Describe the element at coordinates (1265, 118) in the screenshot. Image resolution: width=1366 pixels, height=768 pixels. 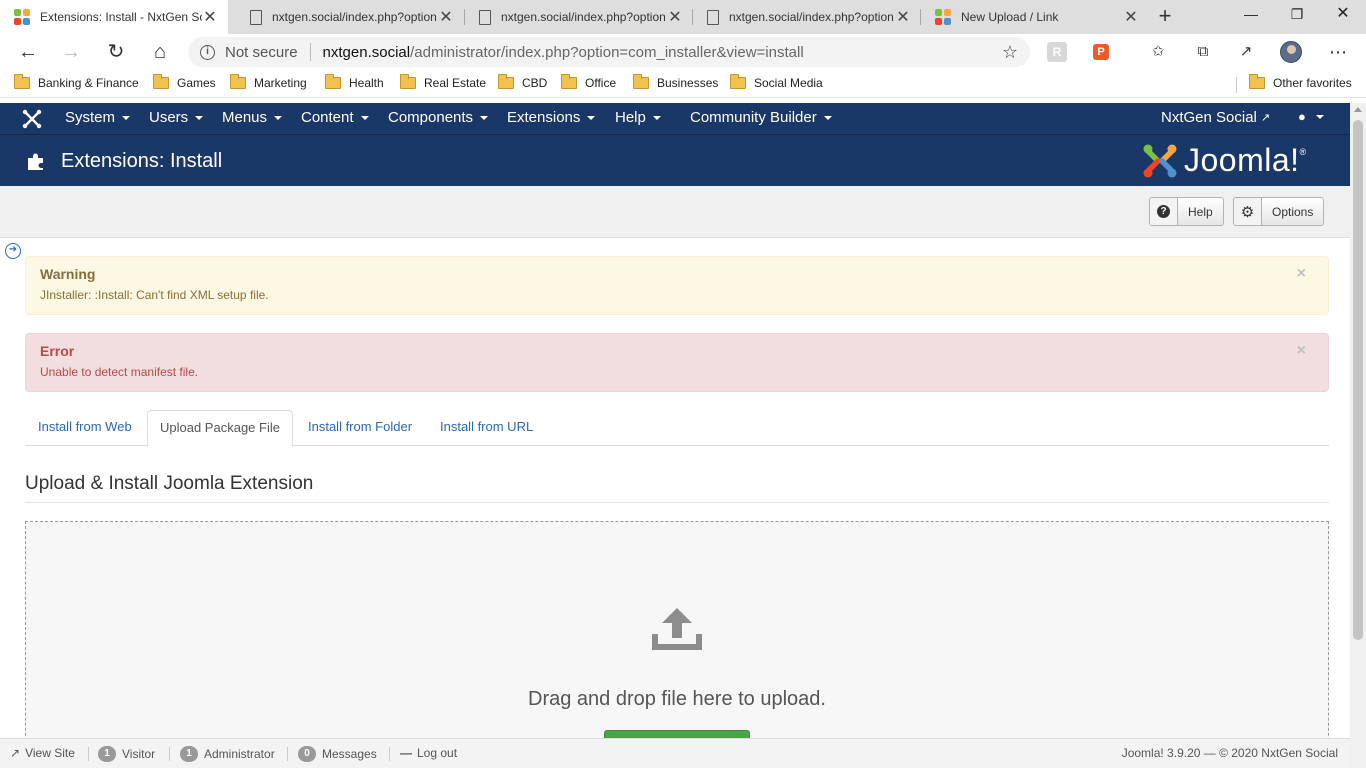
I see `external-link-icon: ↗` at that location.